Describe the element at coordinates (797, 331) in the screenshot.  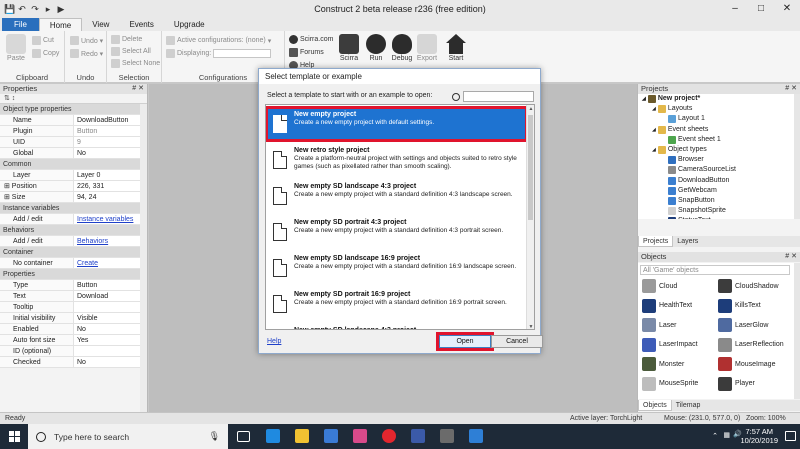
I see `objects-scrollbar` at that location.